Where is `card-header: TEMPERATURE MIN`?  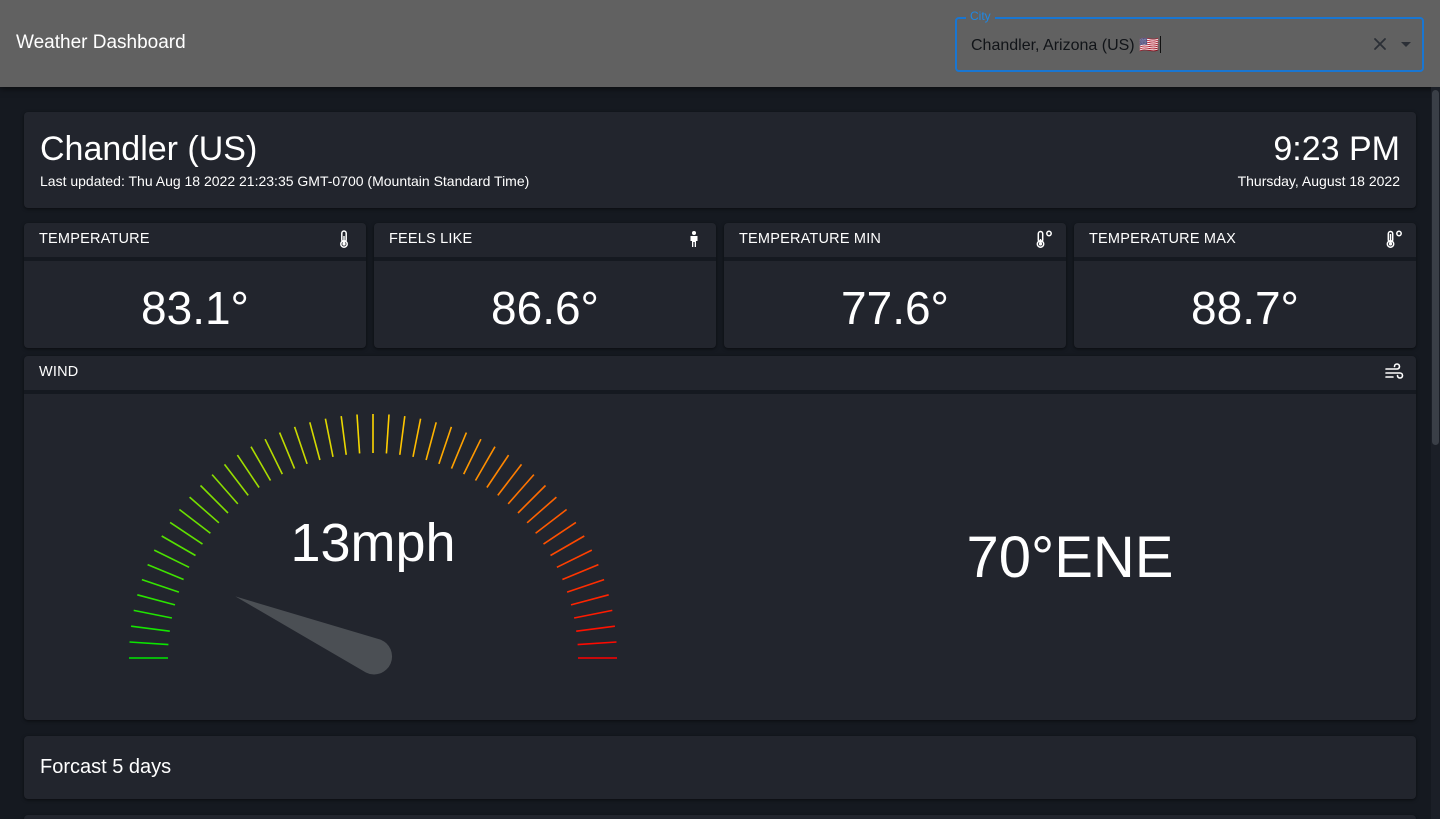
card-header: TEMPERATURE MIN is located at coordinates (895, 240).